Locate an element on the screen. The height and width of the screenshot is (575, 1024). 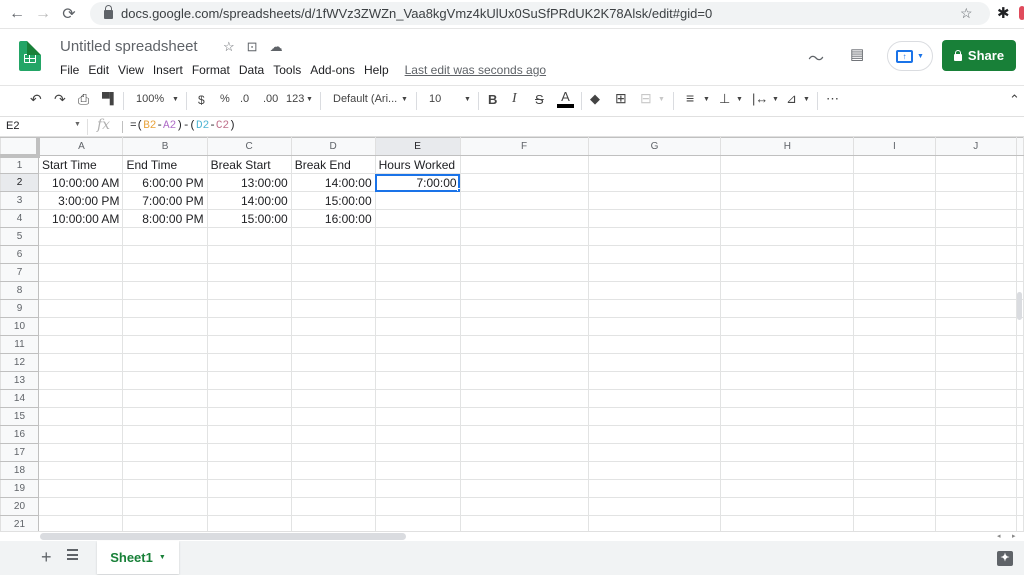
currency-format-button: $ is located at coordinates (201, 100).